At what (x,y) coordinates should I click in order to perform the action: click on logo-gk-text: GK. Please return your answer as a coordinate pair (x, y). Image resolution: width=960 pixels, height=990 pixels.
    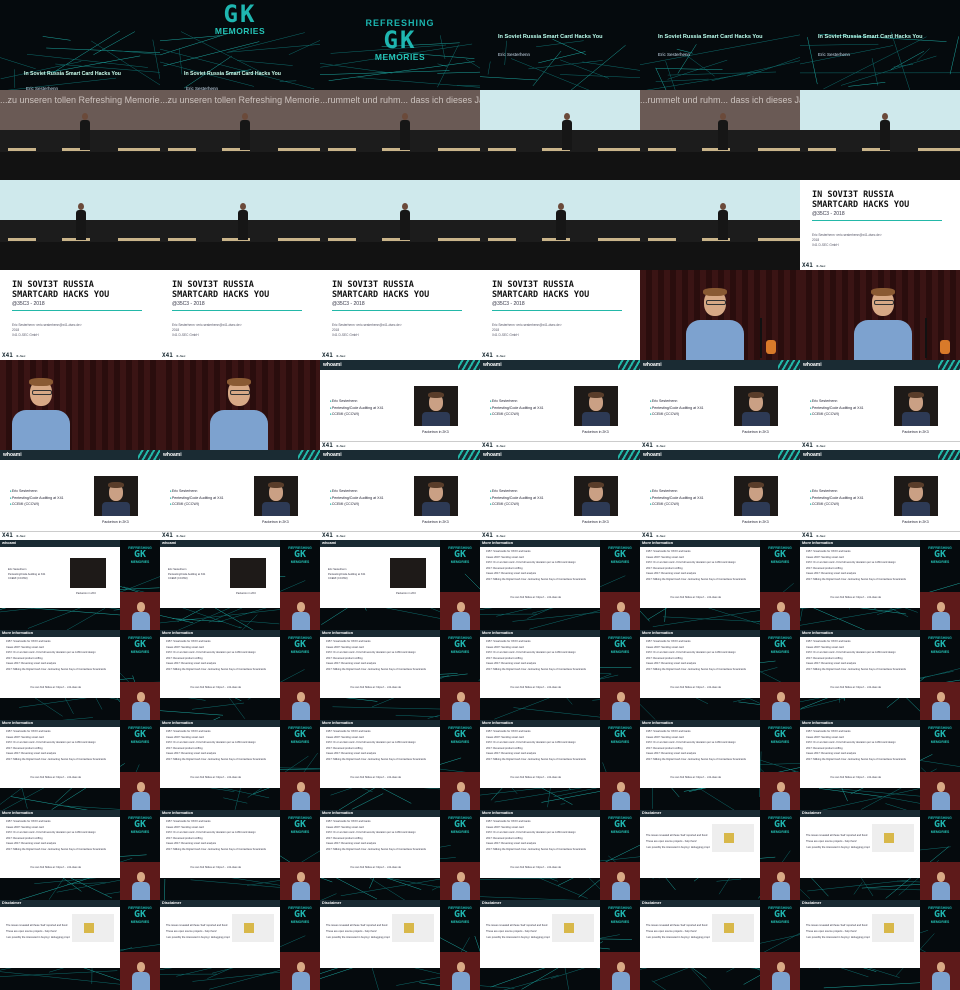
    Looking at the image, I should click on (140, 914).